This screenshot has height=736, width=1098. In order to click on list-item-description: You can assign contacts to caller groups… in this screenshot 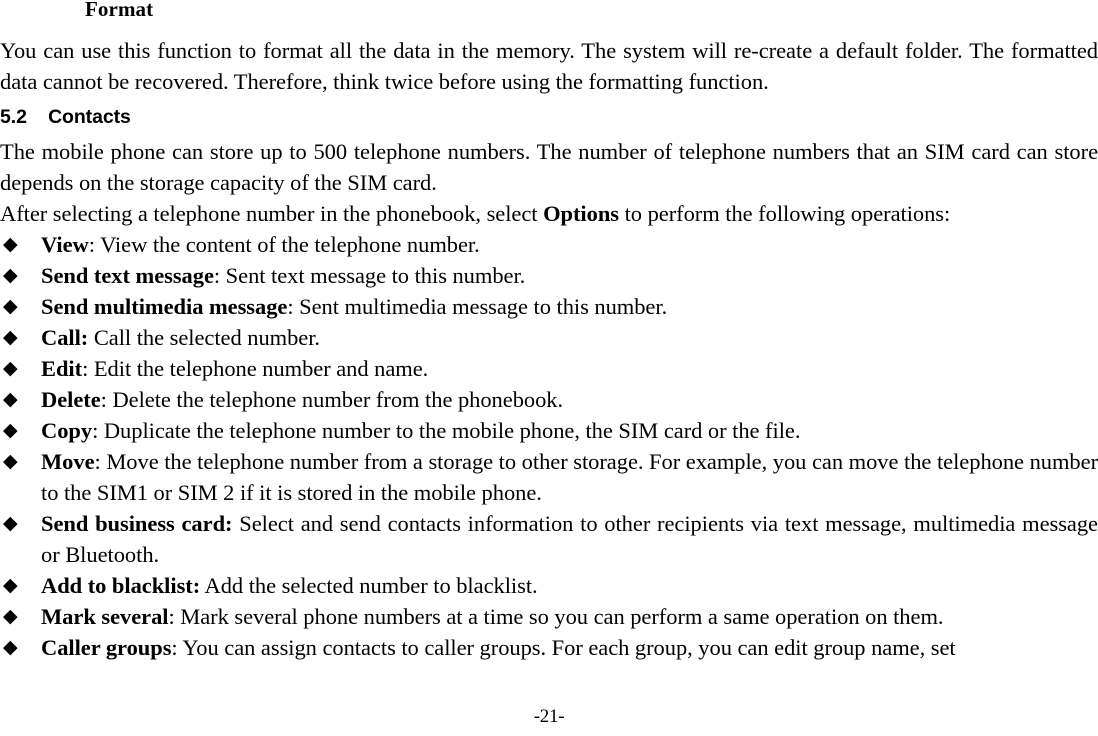, I will do `click(569, 647)`.